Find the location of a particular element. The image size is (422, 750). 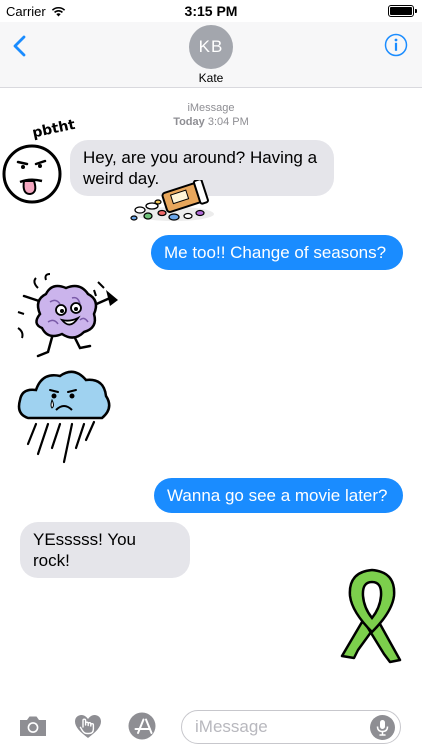

timestamp-day: Today is located at coordinates (189, 122).